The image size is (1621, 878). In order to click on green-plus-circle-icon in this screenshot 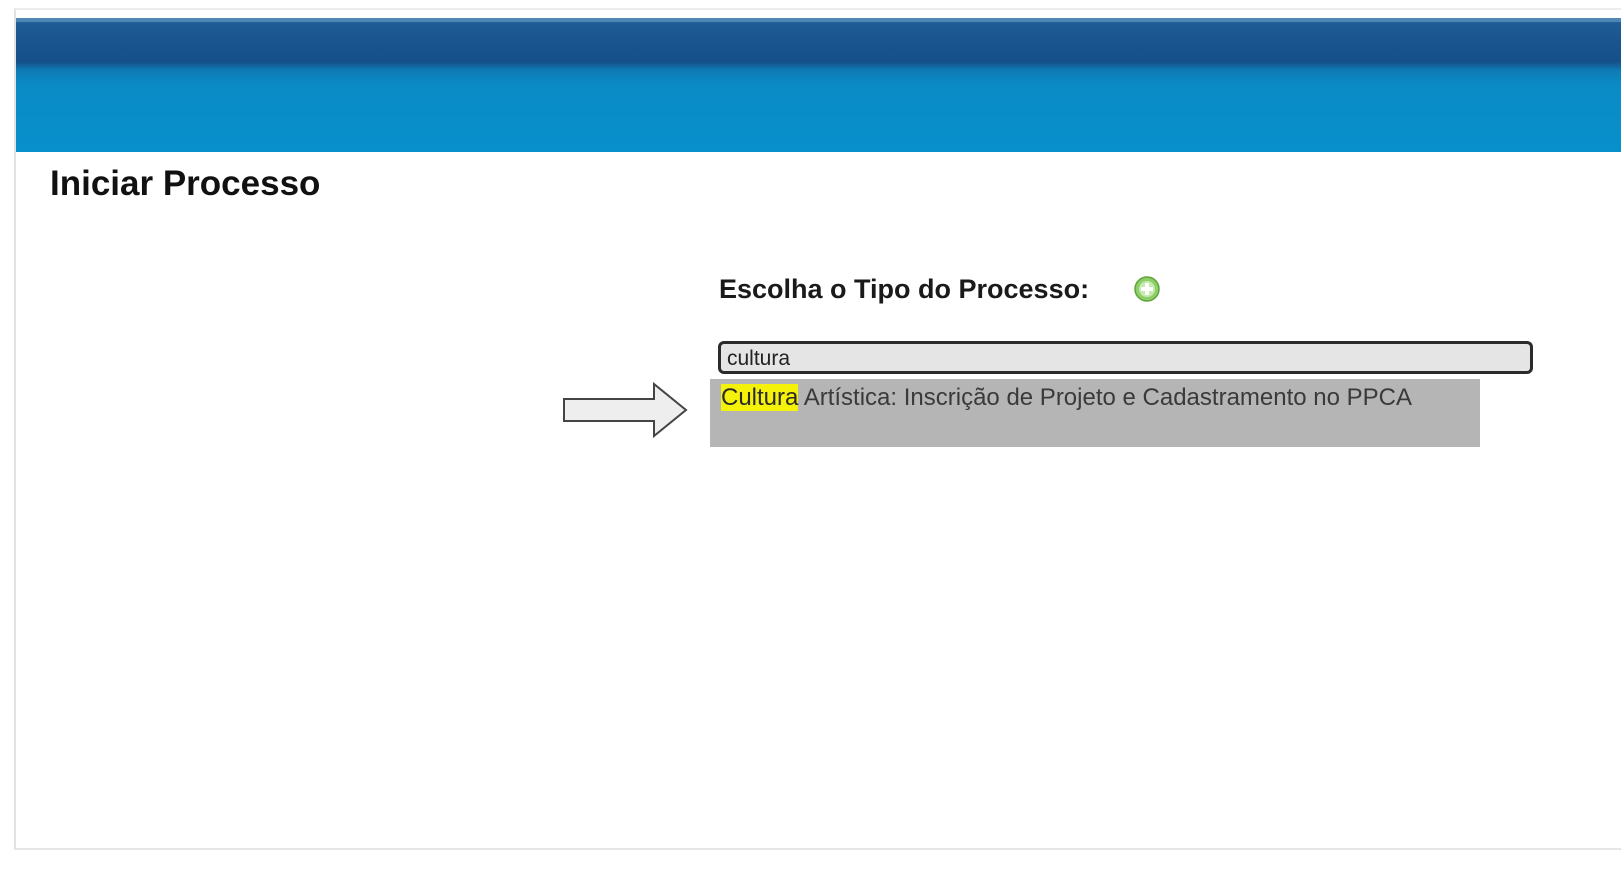, I will do `click(1147, 289)`.